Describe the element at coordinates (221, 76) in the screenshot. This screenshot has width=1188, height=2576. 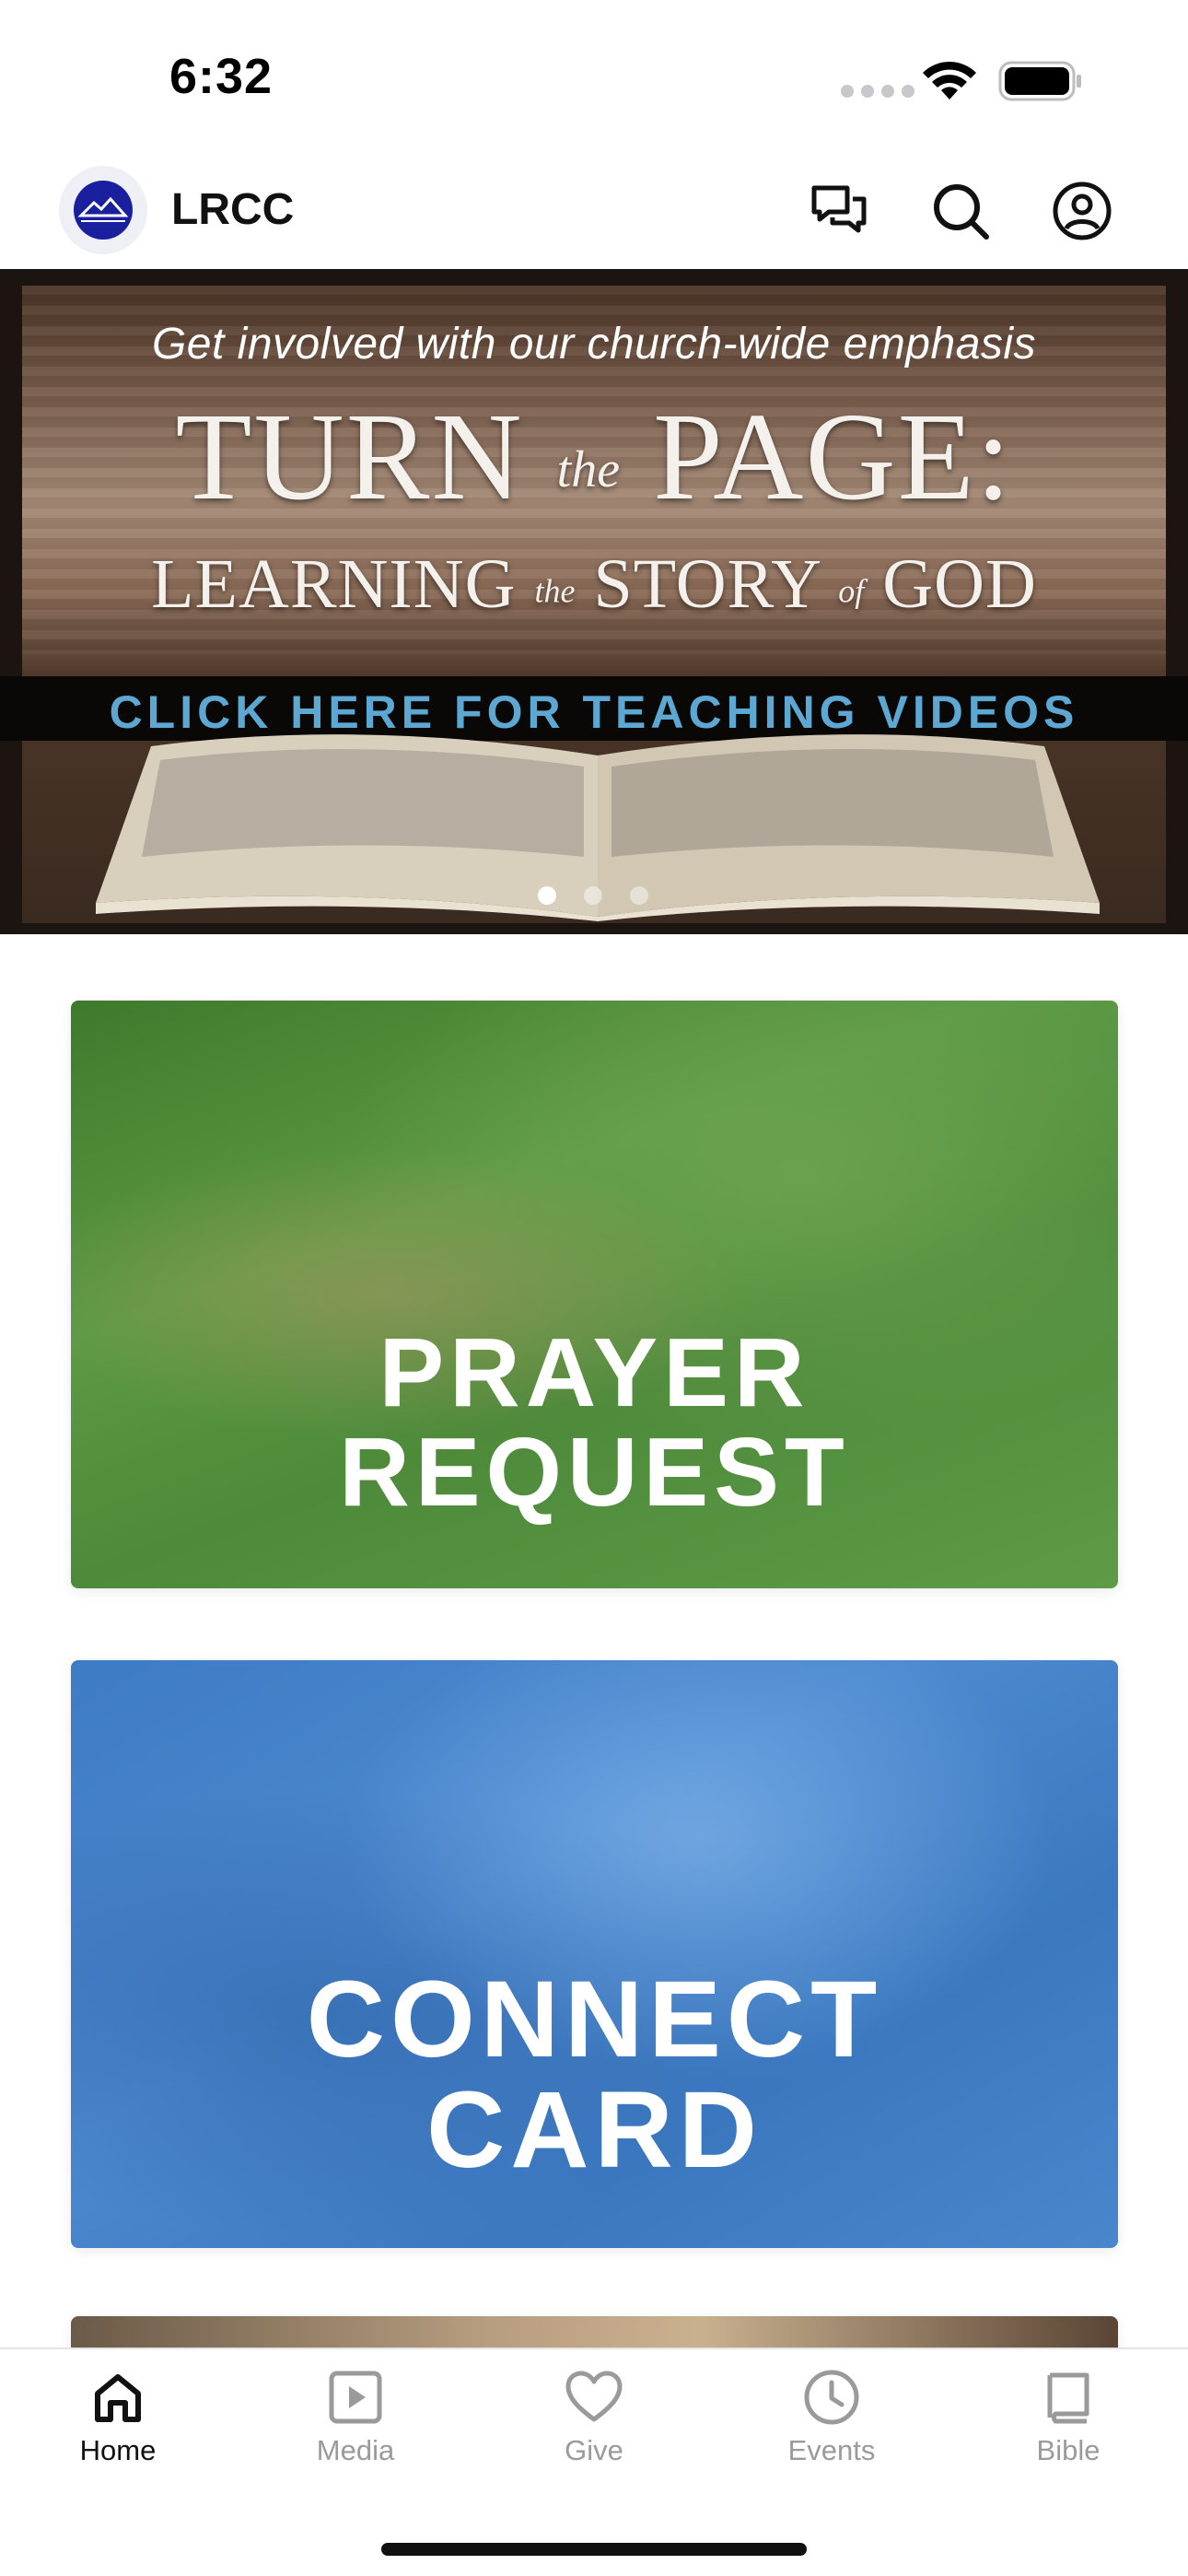
I see `status-time: 6:32` at that location.